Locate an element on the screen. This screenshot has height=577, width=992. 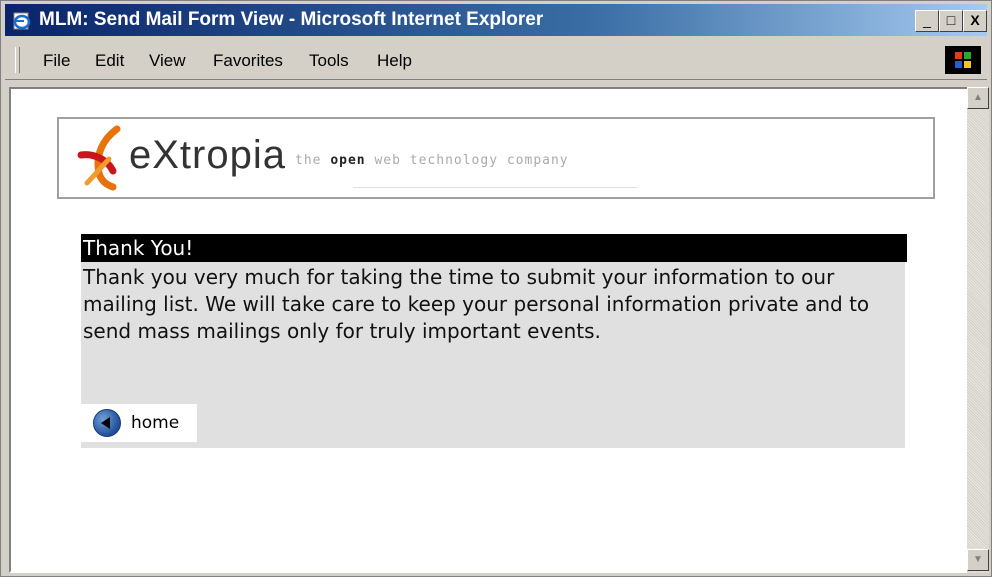
maximize-button: □ is located at coordinates (951, 21).